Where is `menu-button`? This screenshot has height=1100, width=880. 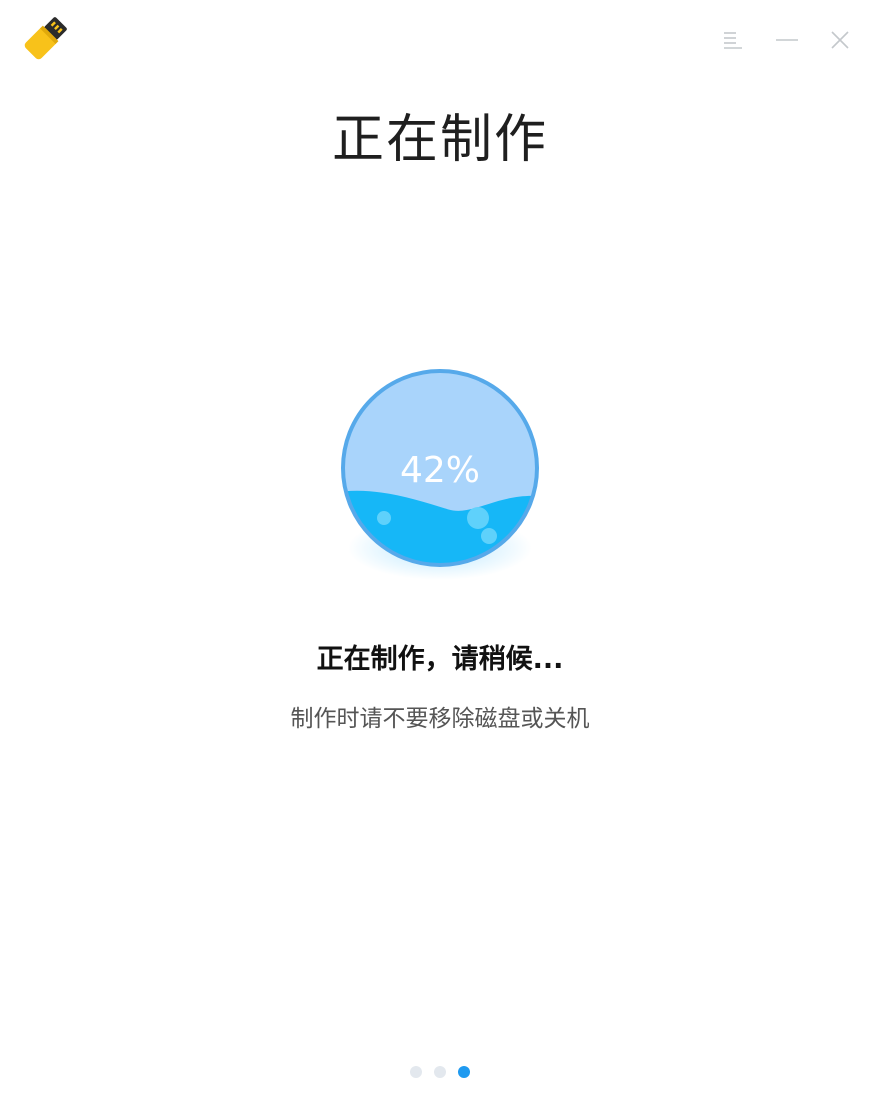
menu-button is located at coordinates (733, 40).